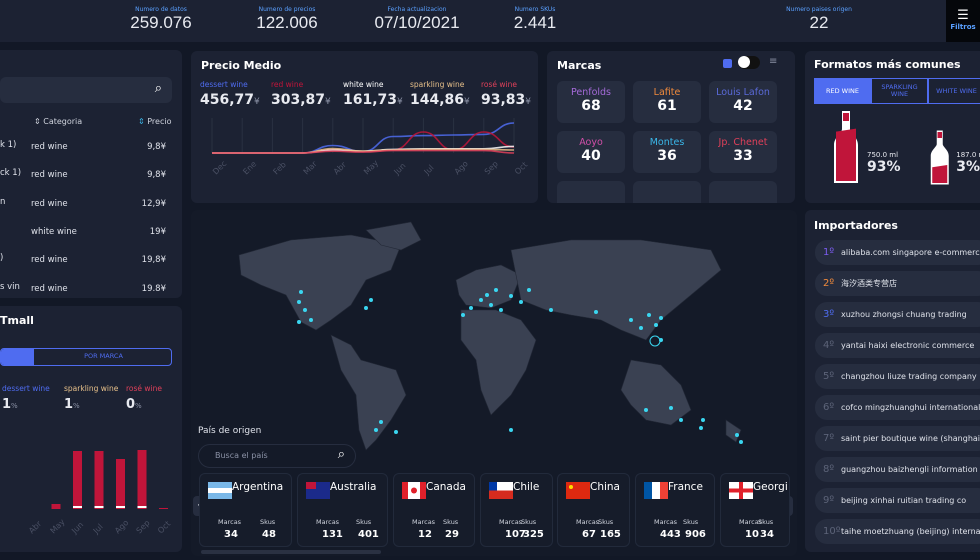 Image resolution: width=980 pixels, height=560 pixels. What do you see at coordinates (899, 91) in the screenshot?
I see `format-tab: SPARKLING WINE` at bounding box center [899, 91].